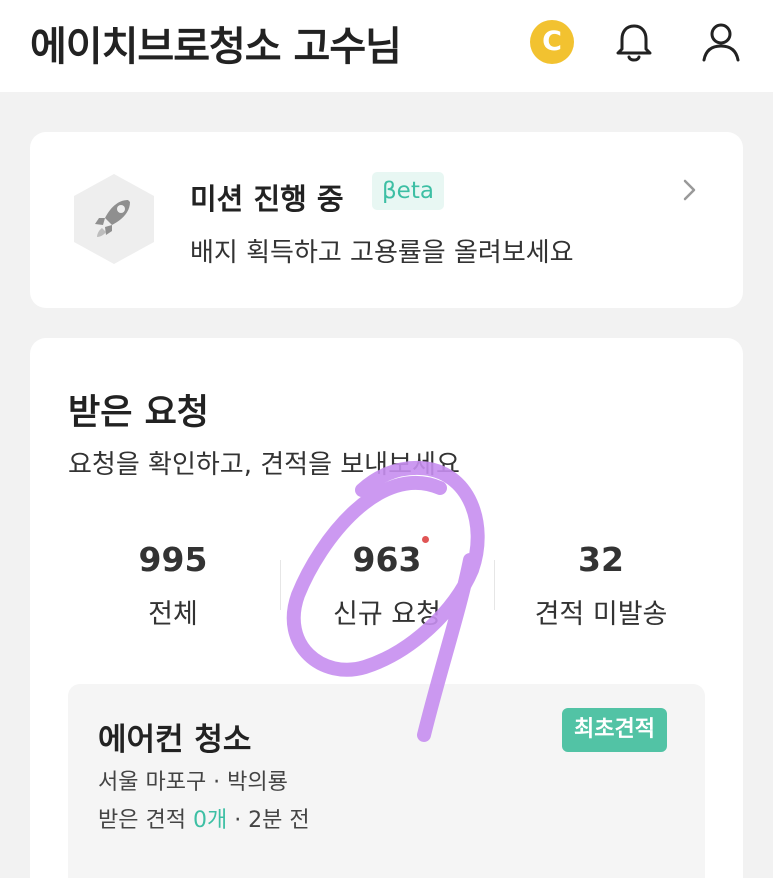 The image size is (773, 878). I want to click on stat-total: 995 전체, so click(173, 584).